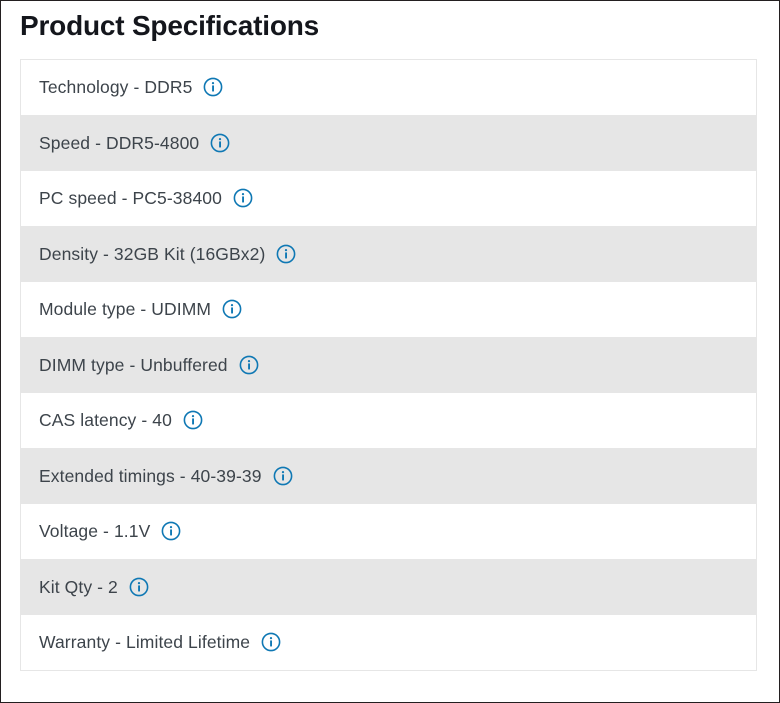 The width and height of the screenshot is (780, 703). Describe the element at coordinates (388, 143) in the screenshot. I see `table-row: Speed - DDR5-4800` at that location.